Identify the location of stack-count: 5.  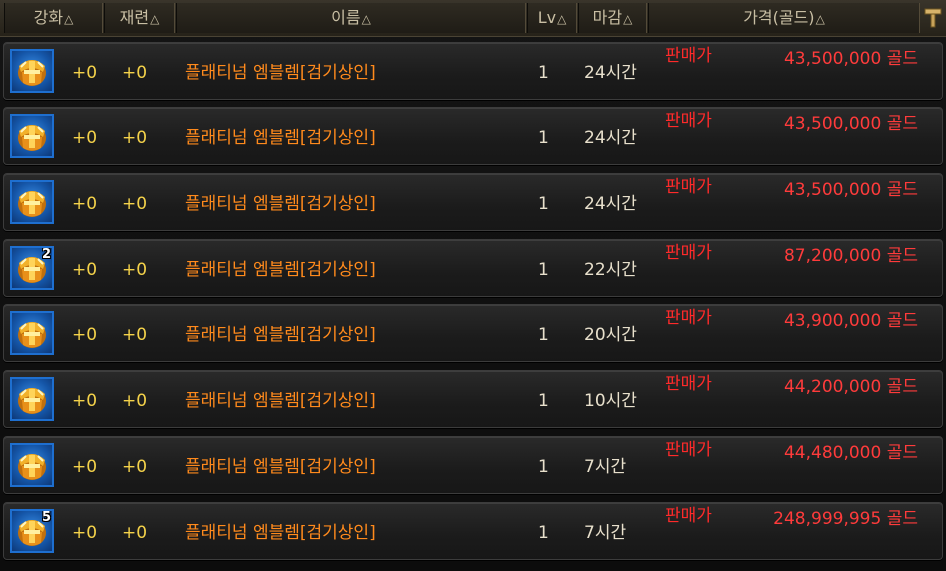
(46, 517).